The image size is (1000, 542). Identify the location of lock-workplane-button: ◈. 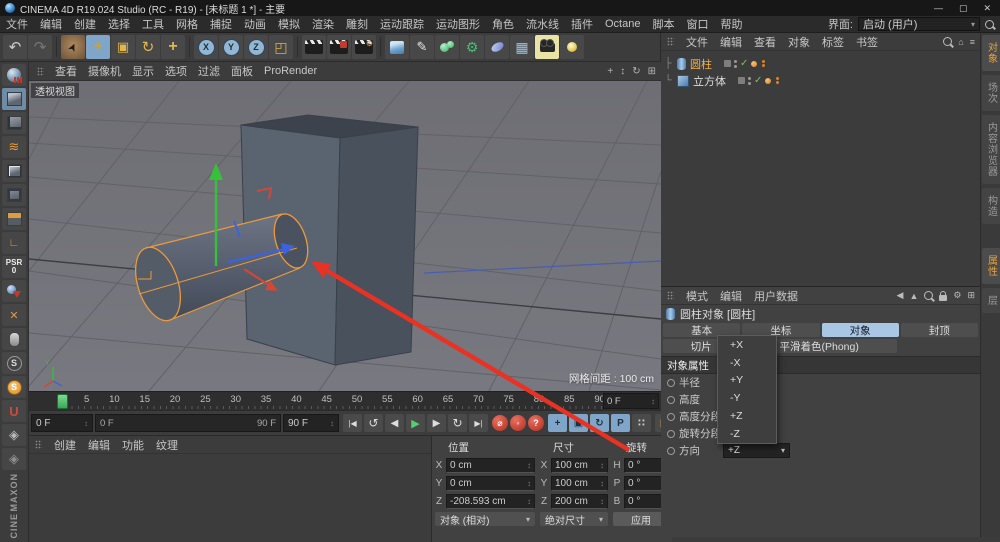
(14, 459).